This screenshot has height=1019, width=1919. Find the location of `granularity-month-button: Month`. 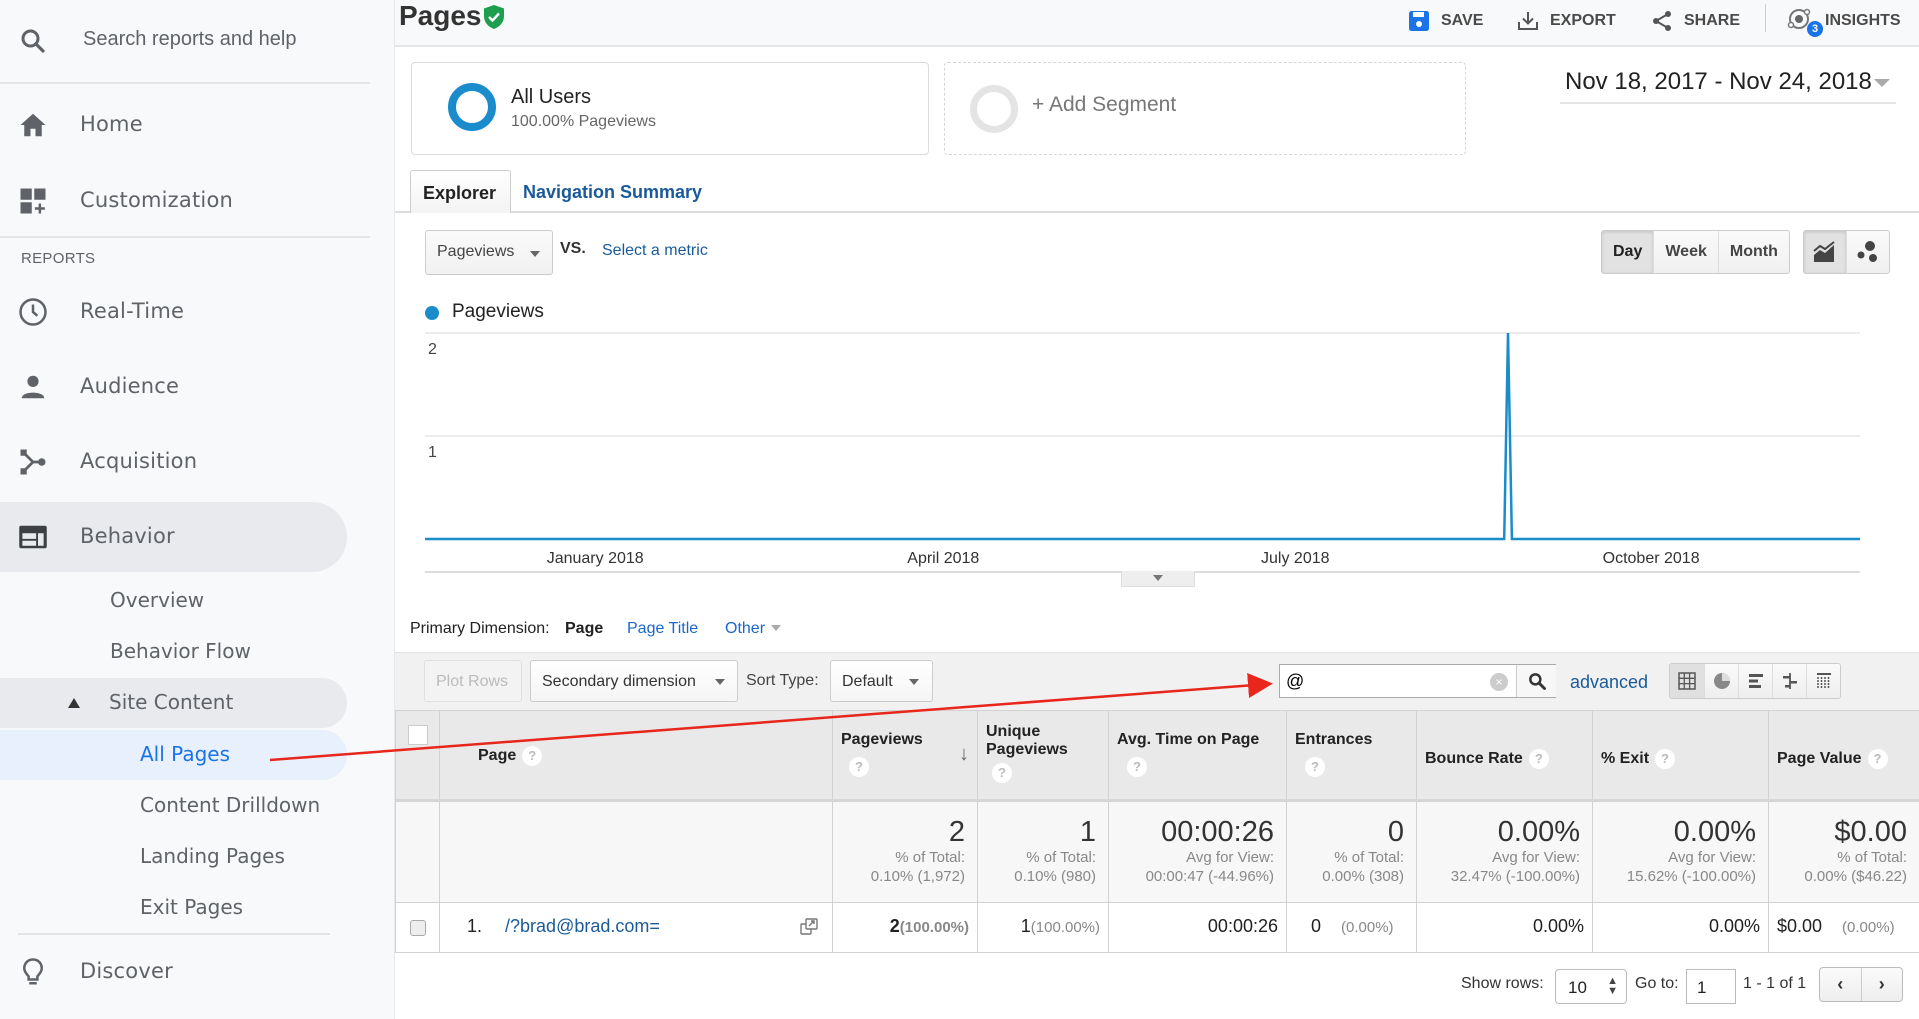

granularity-month-button: Month is located at coordinates (1753, 252).